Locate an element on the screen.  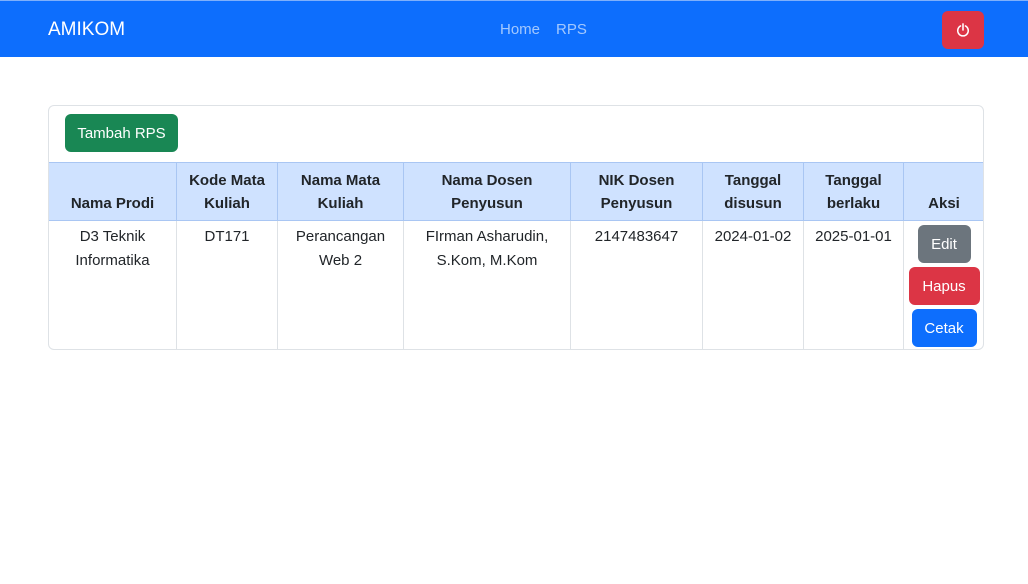
nav-links: Home RPS is located at coordinates (543, 30).